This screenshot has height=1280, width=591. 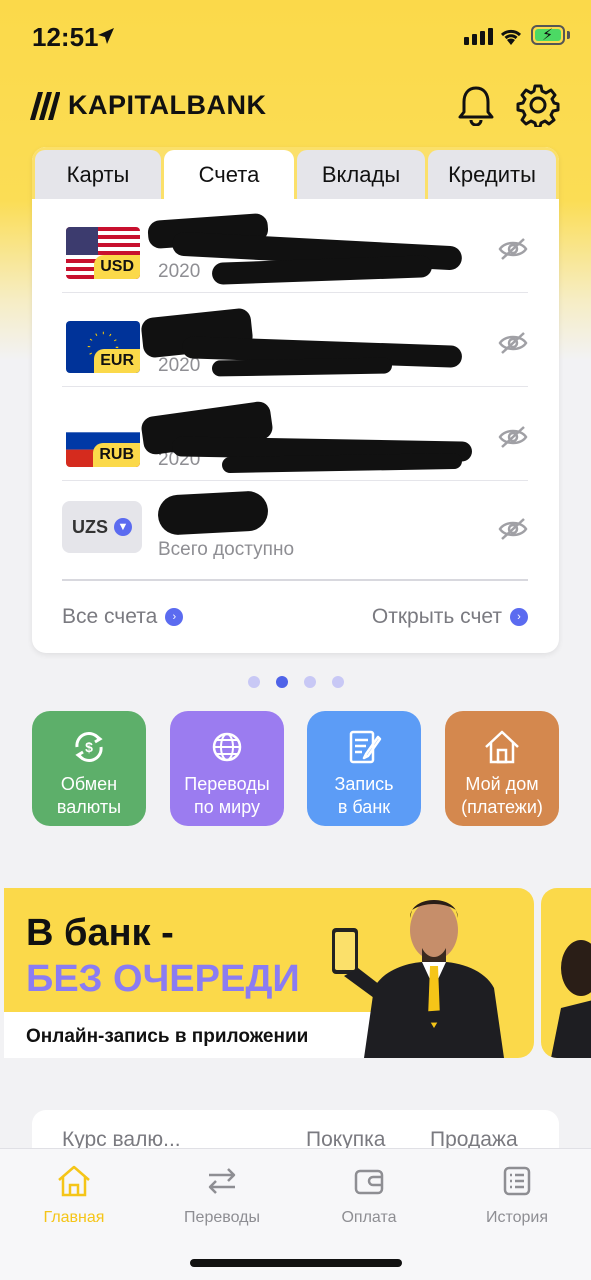 I want to click on bank-appointment-button: Запись в банк, so click(x=364, y=768).